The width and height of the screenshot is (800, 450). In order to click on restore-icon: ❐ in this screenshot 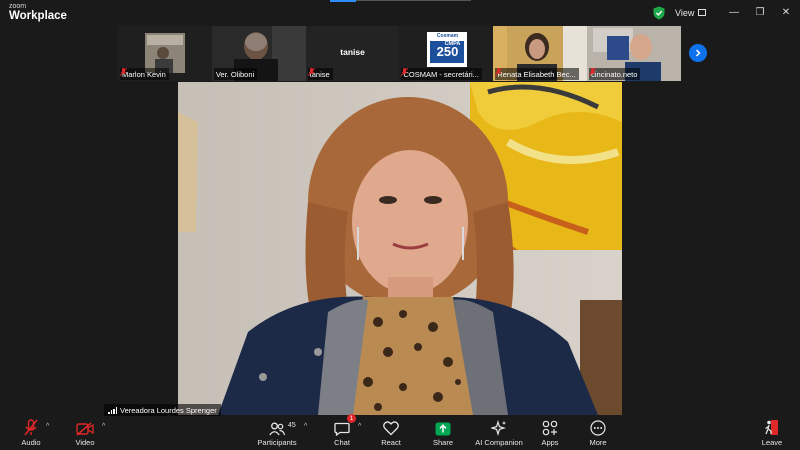, I will do `click(760, 12)`.